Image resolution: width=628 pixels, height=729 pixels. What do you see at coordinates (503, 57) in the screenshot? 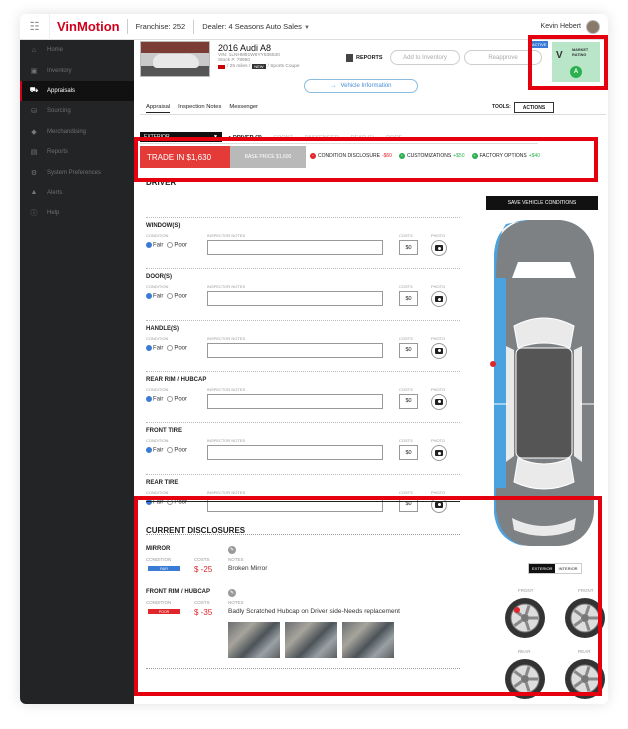
I see `reapprove-button: Reapprove` at bounding box center [503, 57].